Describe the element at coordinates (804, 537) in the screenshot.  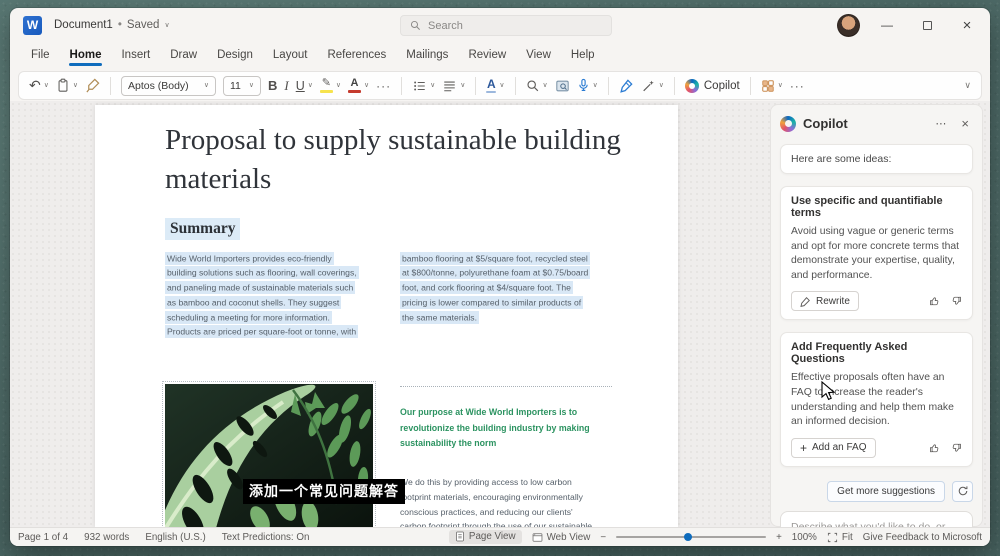
I see `zoom-level: 100%` at that location.